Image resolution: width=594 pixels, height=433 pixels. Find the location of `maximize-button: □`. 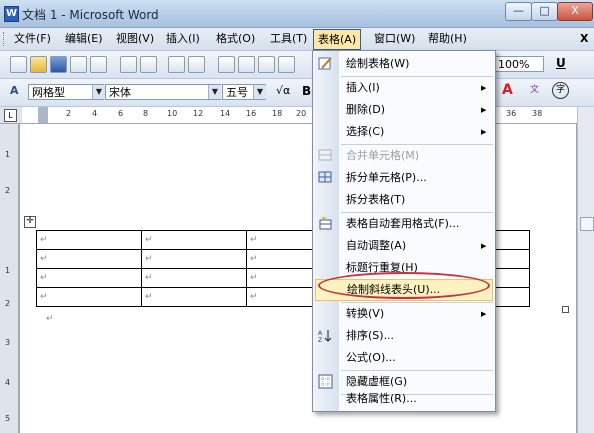

maximize-button: □ is located at coordinates (544, 11).